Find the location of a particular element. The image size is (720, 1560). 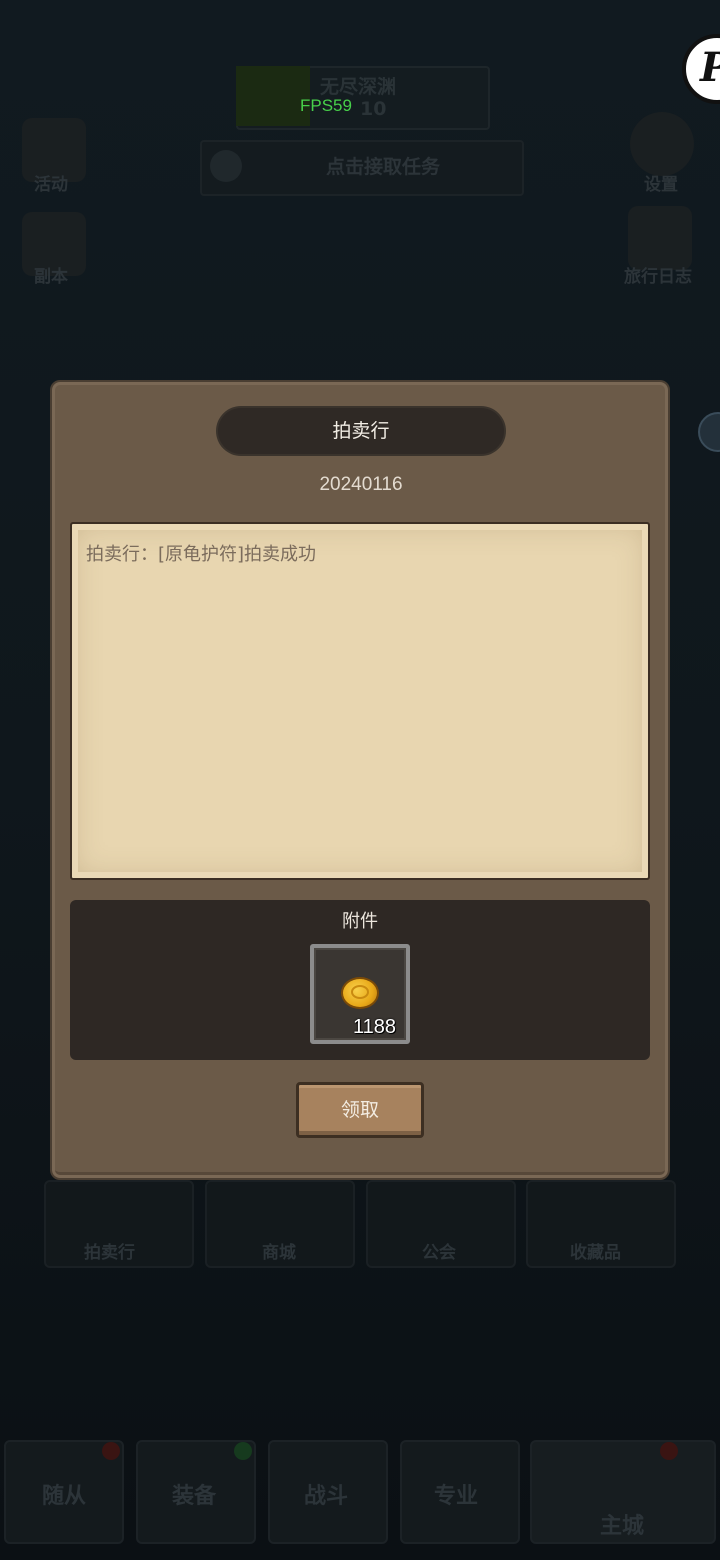

quest-icon is located at coordinates (226, 166).